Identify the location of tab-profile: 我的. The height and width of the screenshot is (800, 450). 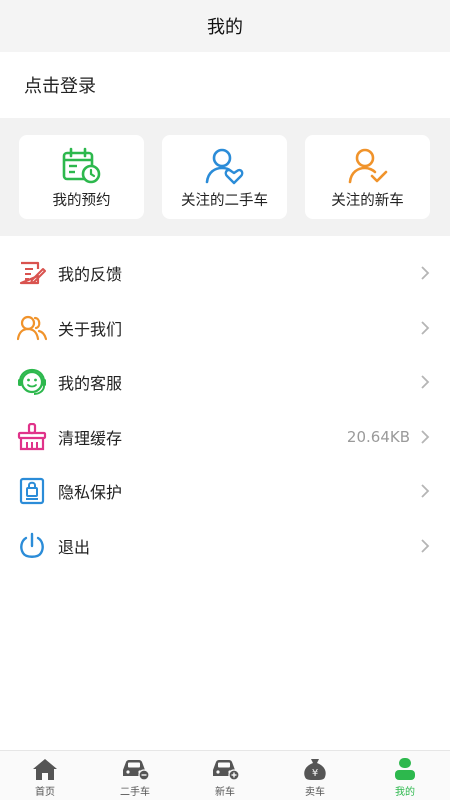
(405, 775).